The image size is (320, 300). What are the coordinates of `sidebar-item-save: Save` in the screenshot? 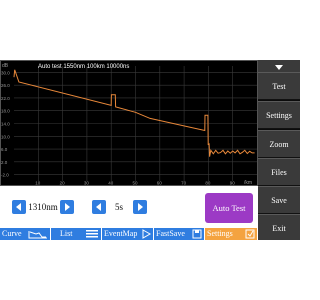 It's located at (279, 200).